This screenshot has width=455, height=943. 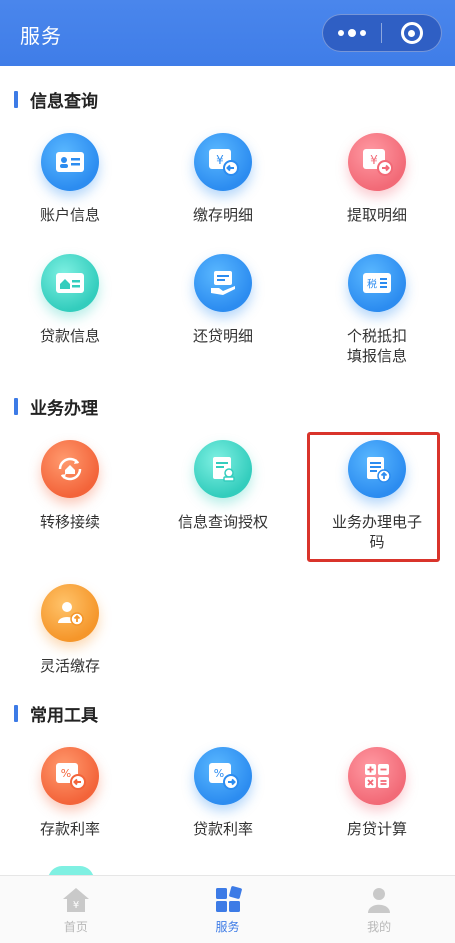 I want to click on tile-label: 信息查询授权, so click(x=222, y=522).